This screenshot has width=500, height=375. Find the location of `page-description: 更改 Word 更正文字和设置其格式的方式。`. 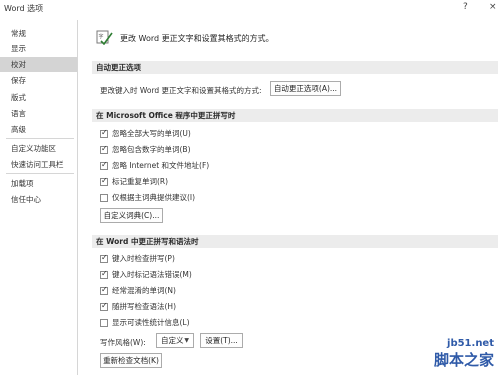

page-description: 更改 Word 更正文字和设置其格式的方式。 is located at coordinates (197, 38).